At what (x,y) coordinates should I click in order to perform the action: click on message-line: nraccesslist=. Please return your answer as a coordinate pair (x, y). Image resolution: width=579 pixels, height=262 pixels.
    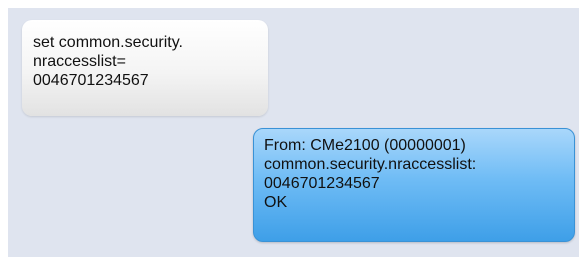
    Looking at the image, I should click on (79, 61).